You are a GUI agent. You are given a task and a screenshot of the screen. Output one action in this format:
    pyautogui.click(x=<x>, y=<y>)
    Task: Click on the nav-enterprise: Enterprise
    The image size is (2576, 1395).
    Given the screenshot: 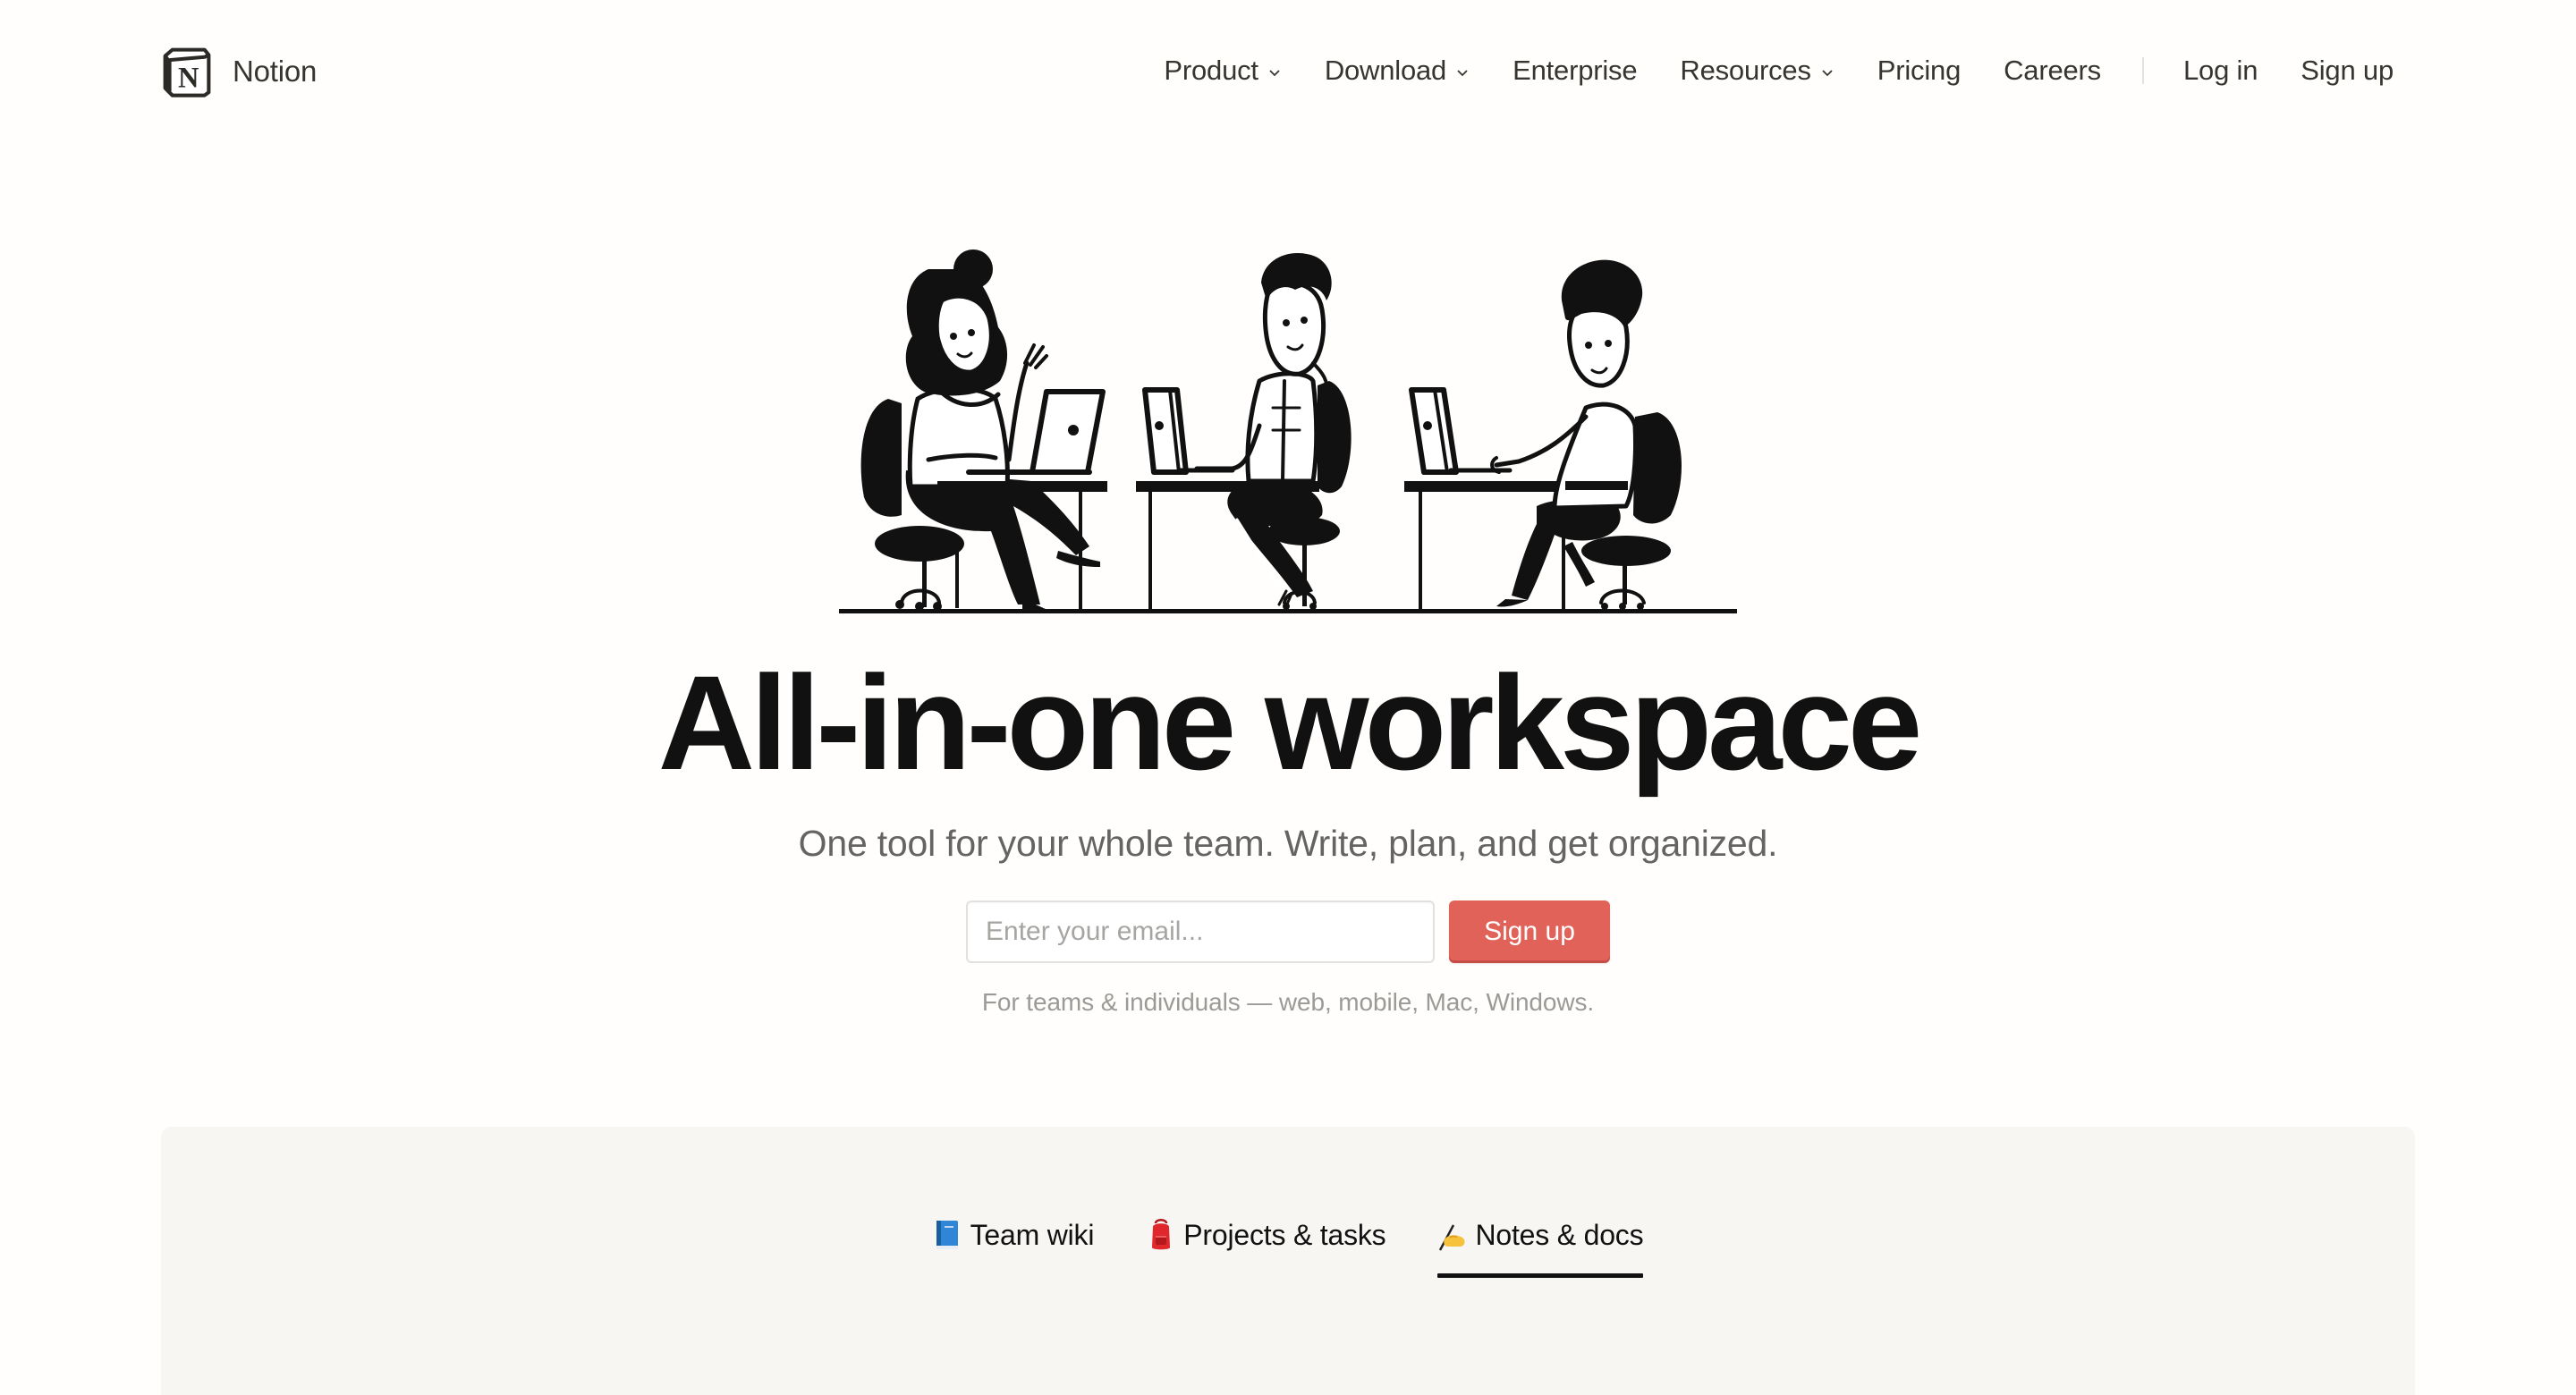 What is the action you would take?
    pyautogui.click(x=1575, y=71)
    